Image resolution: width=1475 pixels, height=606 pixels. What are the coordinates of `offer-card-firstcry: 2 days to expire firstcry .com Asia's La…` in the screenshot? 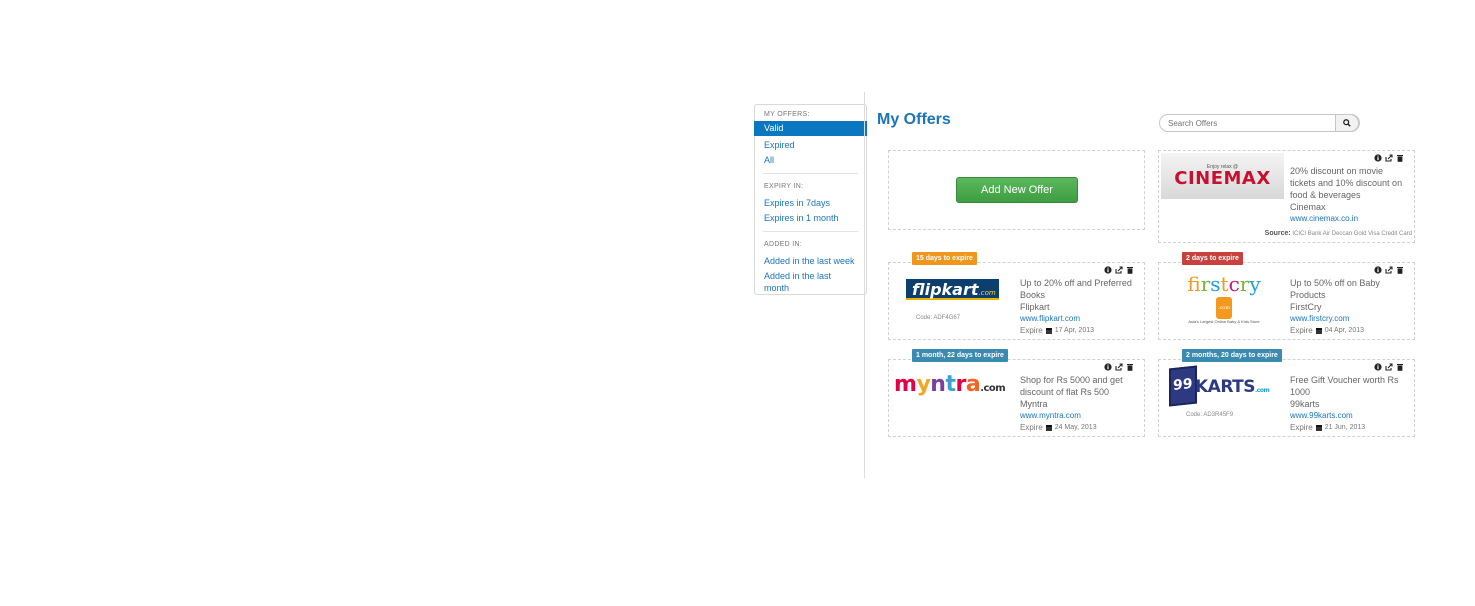 It's located at (1286, 296).